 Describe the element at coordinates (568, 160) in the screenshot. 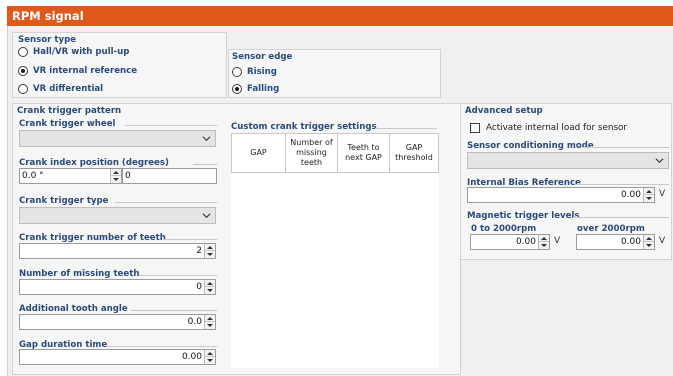

I see `conditioning-mode-select` at that location.